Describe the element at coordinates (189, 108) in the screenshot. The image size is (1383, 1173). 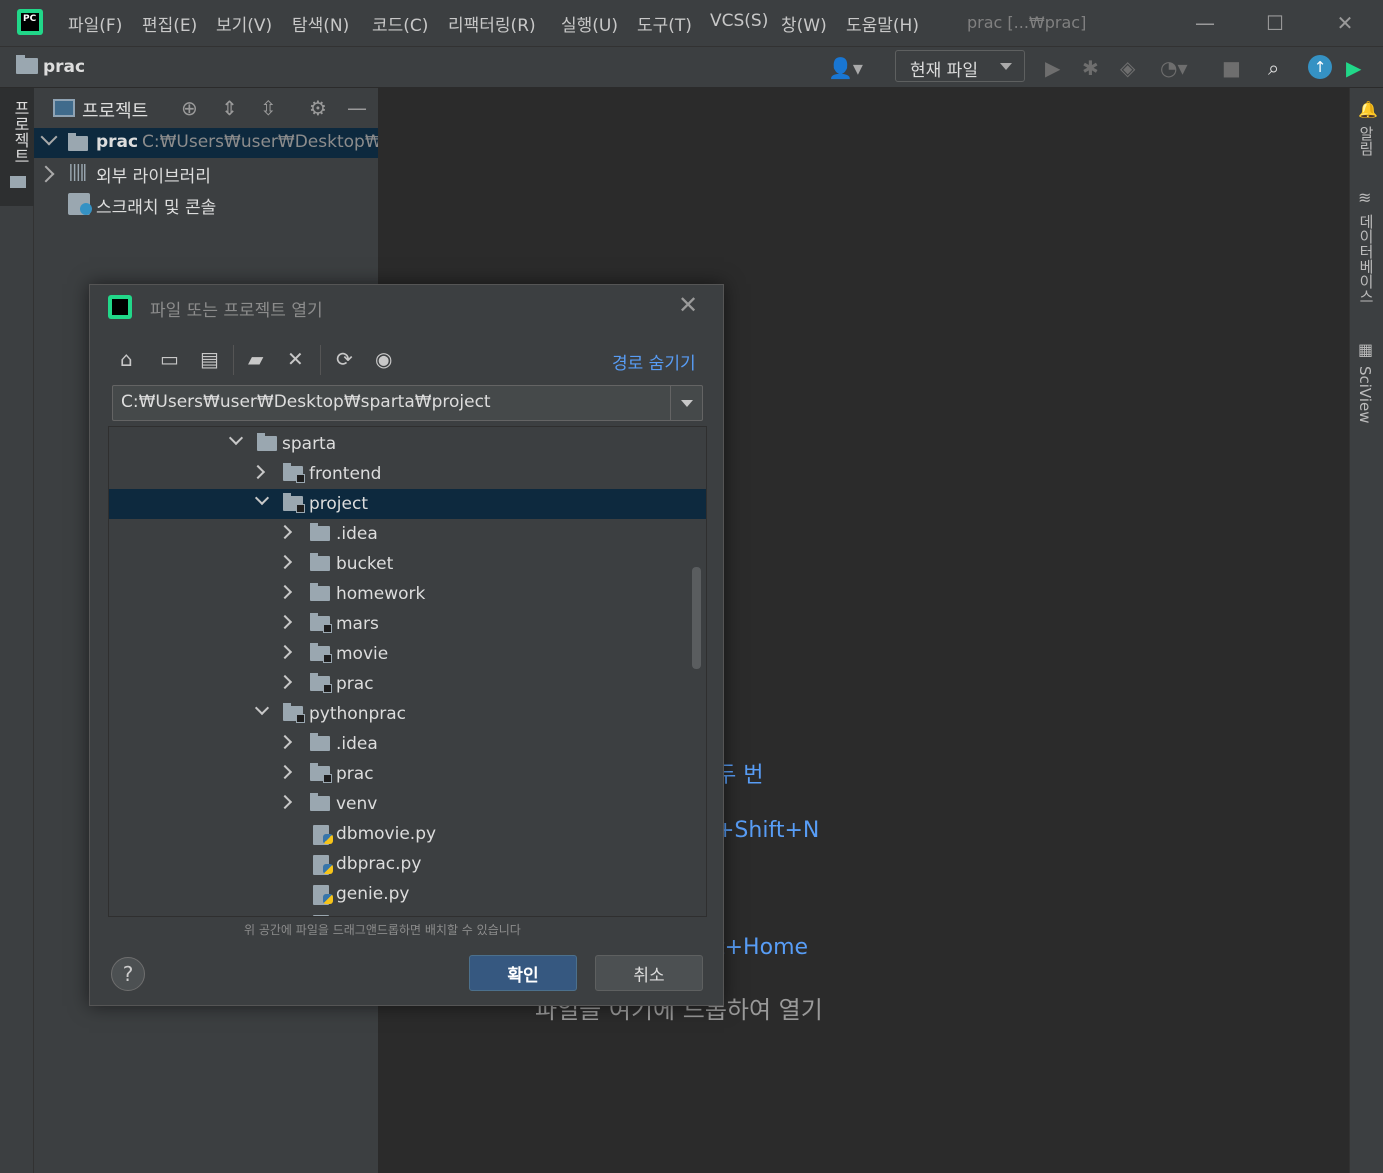
I see `locate-icon: ⊕` at that location.